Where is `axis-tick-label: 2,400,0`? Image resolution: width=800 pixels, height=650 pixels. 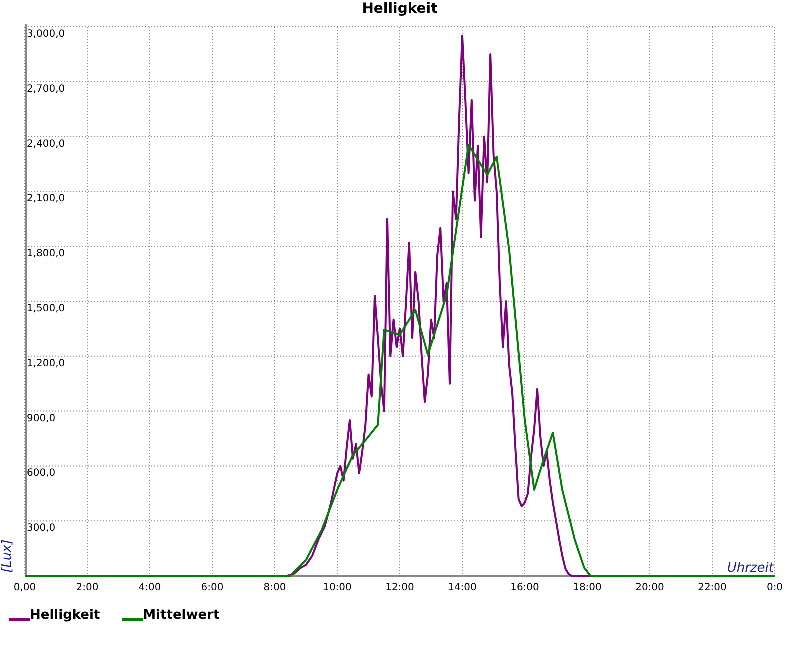 axis-tick-label: 2,400,0 is located at coordinates (46, 144).